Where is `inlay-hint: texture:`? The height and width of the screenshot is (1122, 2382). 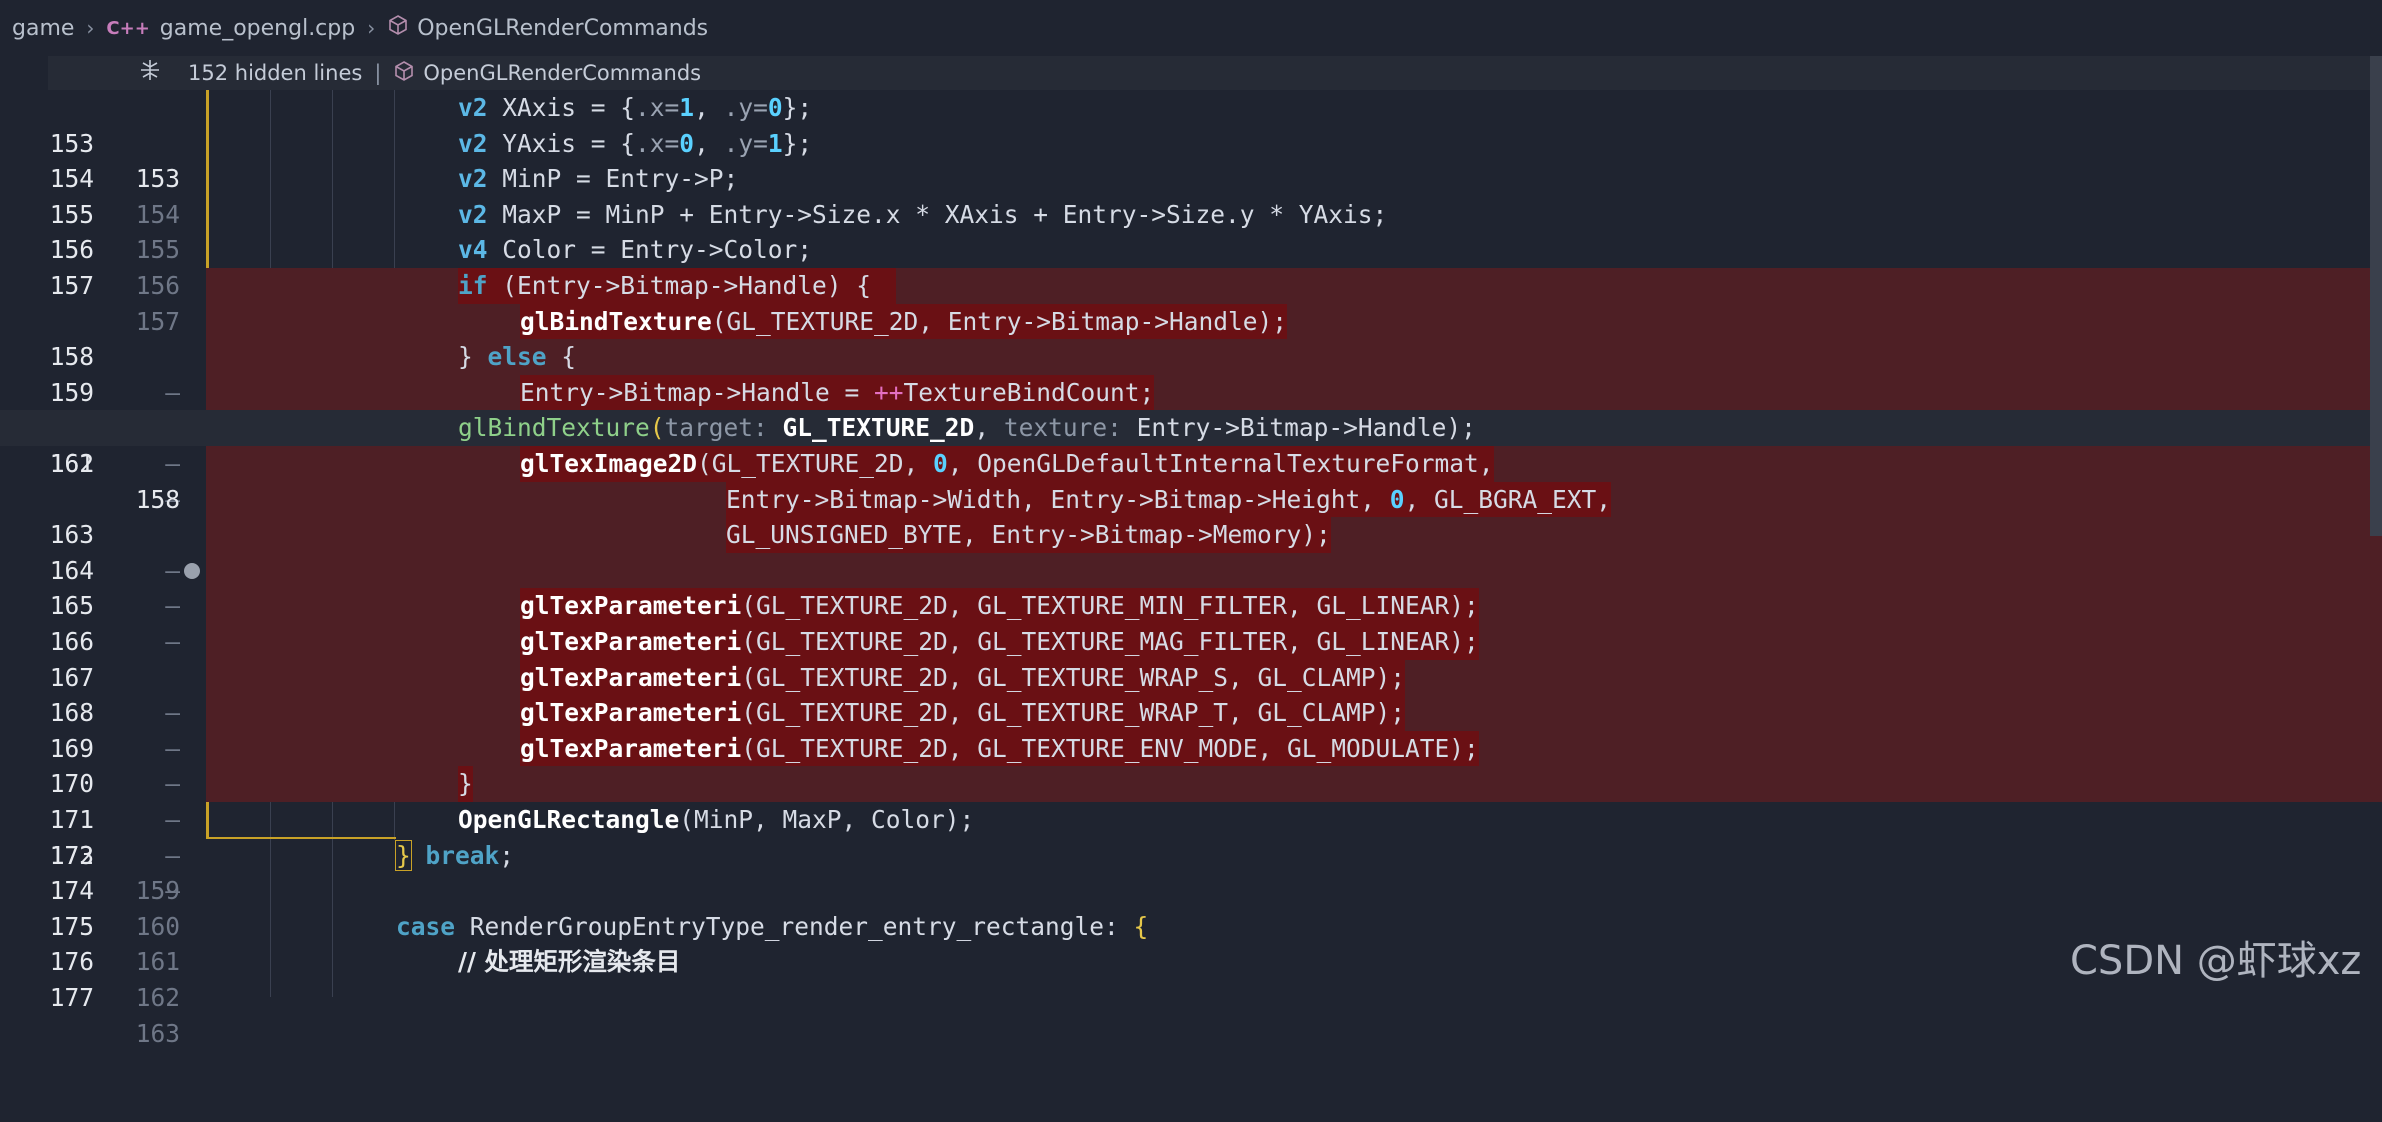
inlay-hint: texture: is located at coordinates (1062, 428).